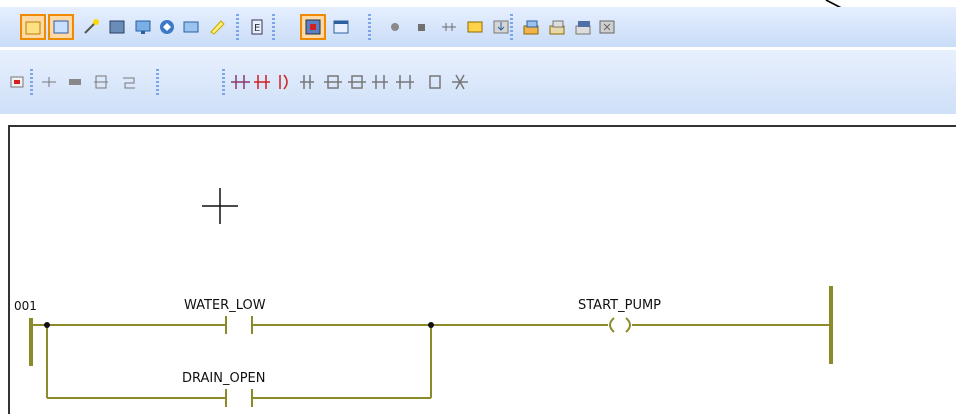  Describe the element at coordinates (223, 378) in the screenshot. I see `contact-label-drain-open: DRAIN_OPEN` at that location.